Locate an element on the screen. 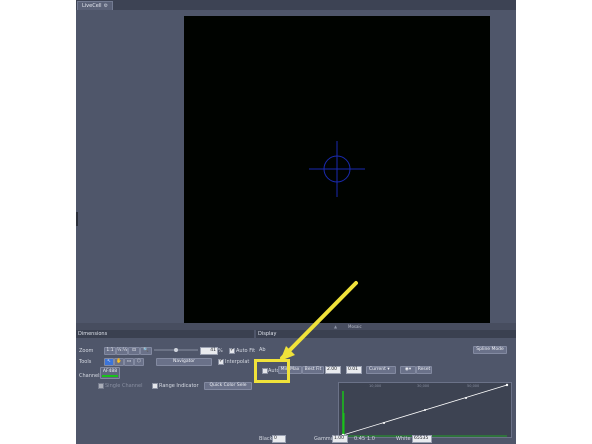 Image resolution: width=592 pixels, height=444 pixels. white-value-field: 65535 is located at coordinates (422, 439).